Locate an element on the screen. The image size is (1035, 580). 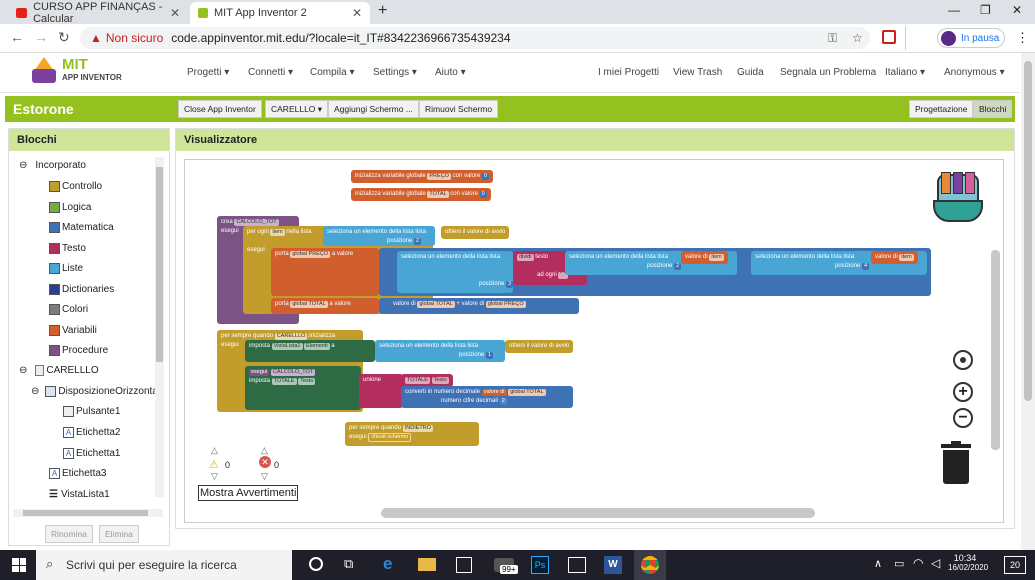
warning-down-icon: ▽ is located at coordinates (214, 476).